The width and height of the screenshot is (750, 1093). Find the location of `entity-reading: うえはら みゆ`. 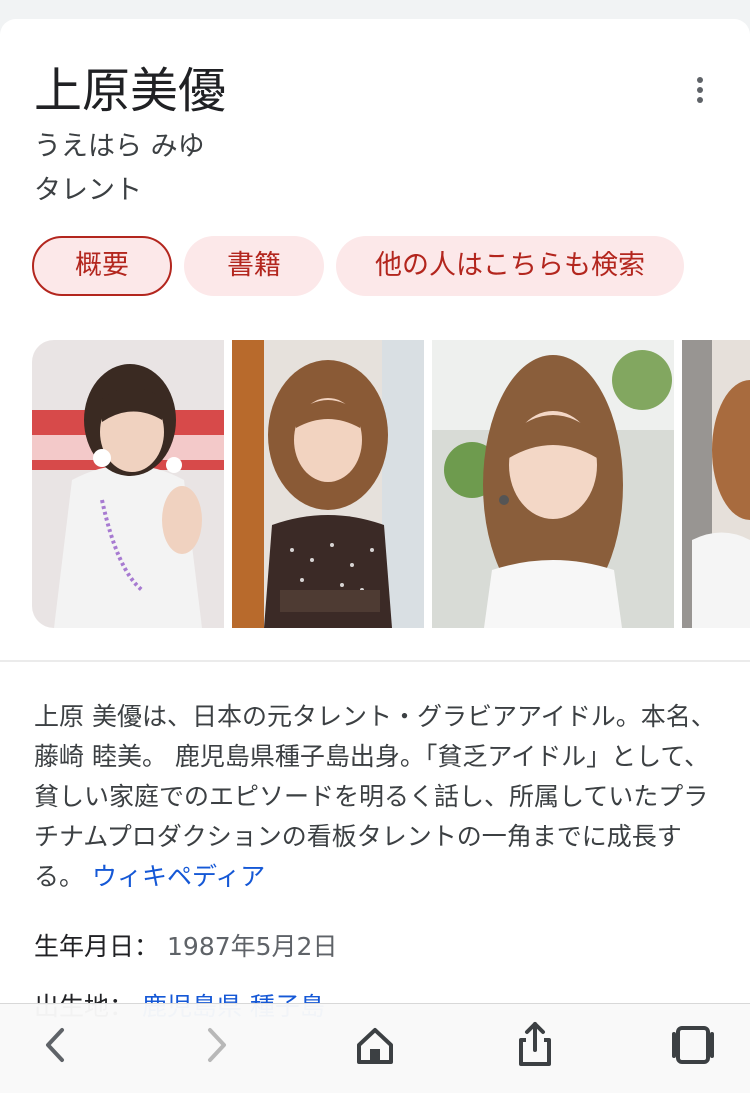

entity-reading: うえはら みゆ is located at coordinates (119, 146).